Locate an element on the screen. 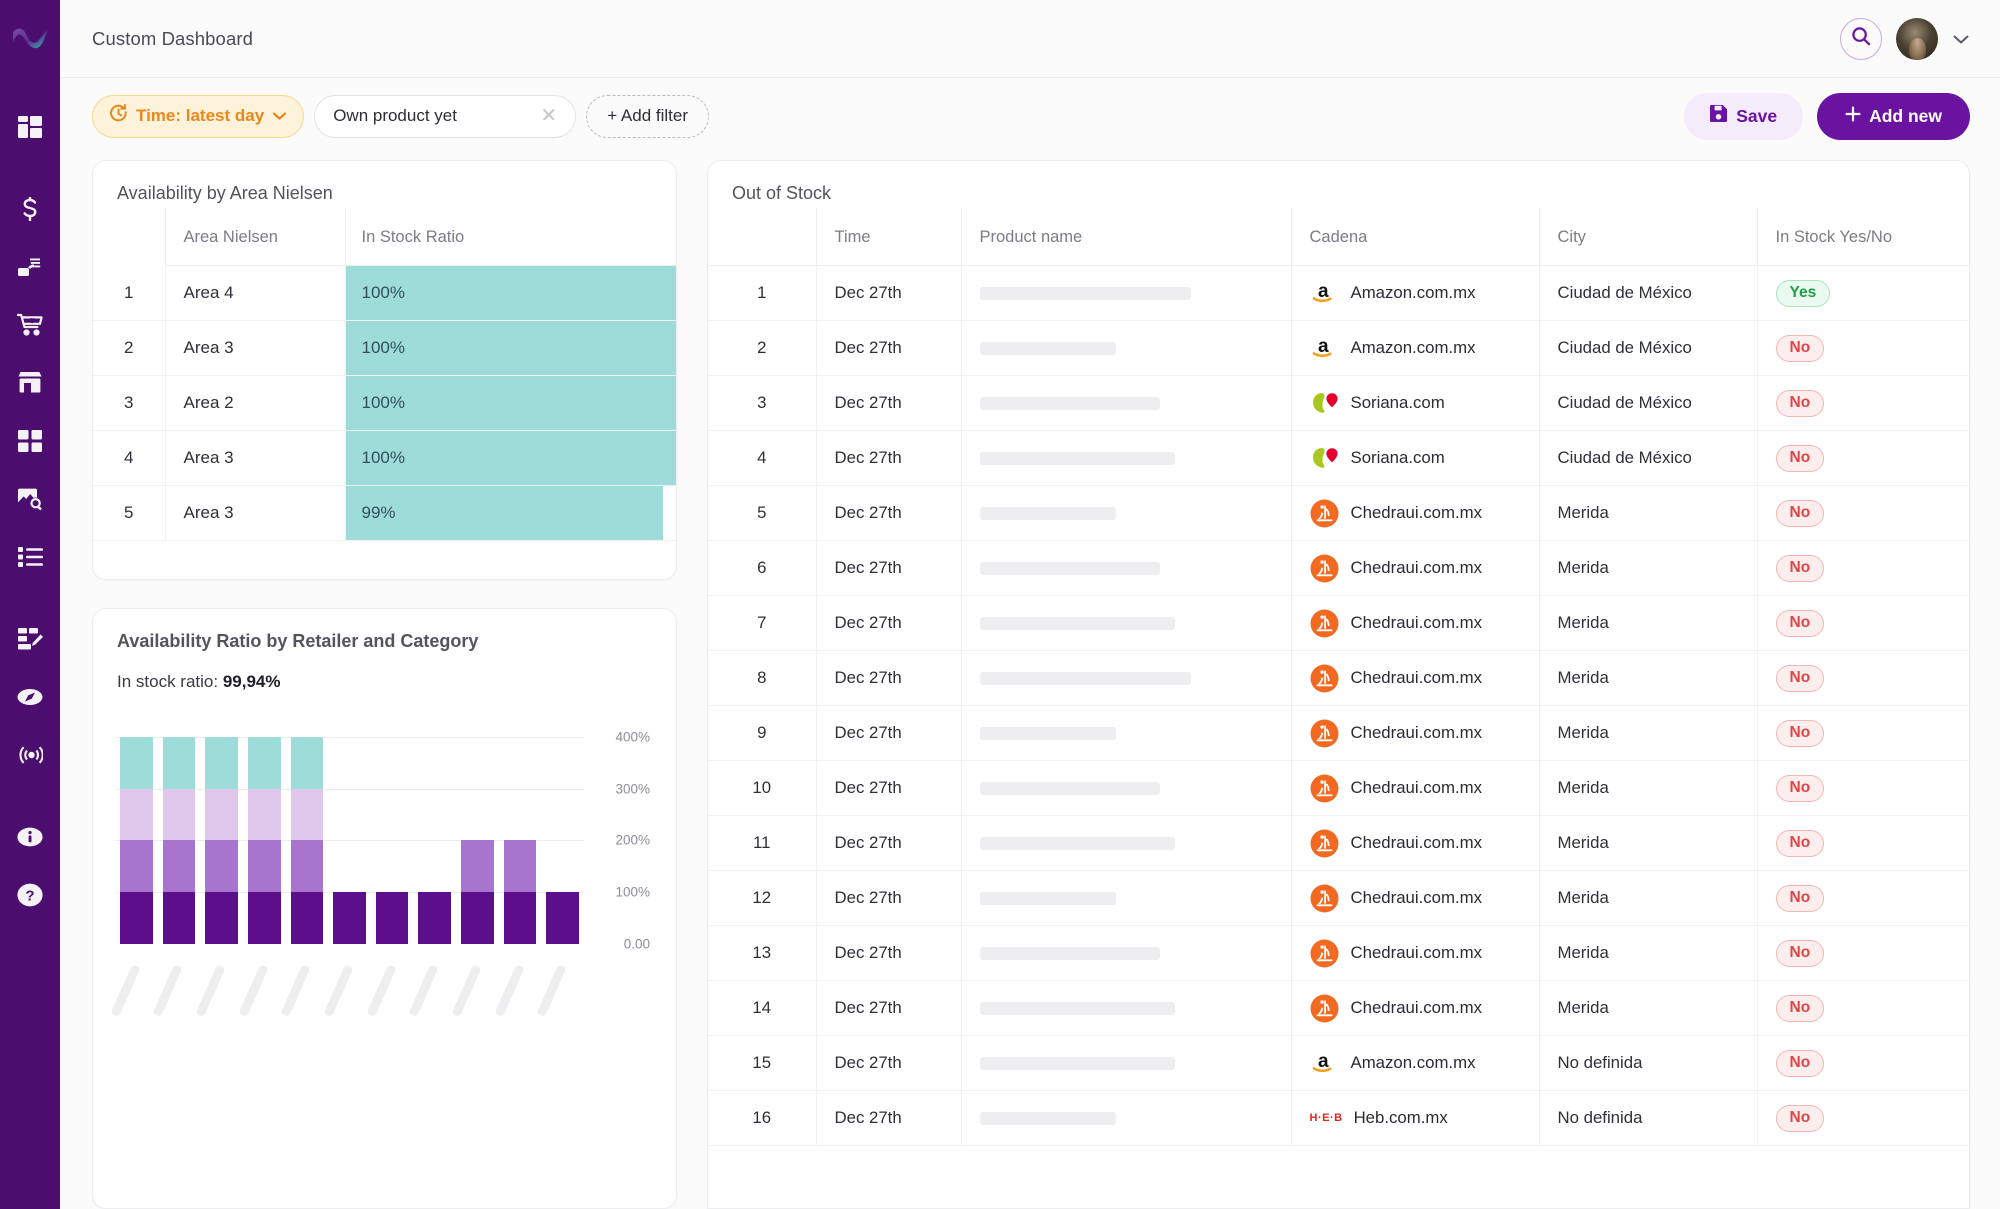  oos-row-index: 4 is located at coordinates (762, 458).